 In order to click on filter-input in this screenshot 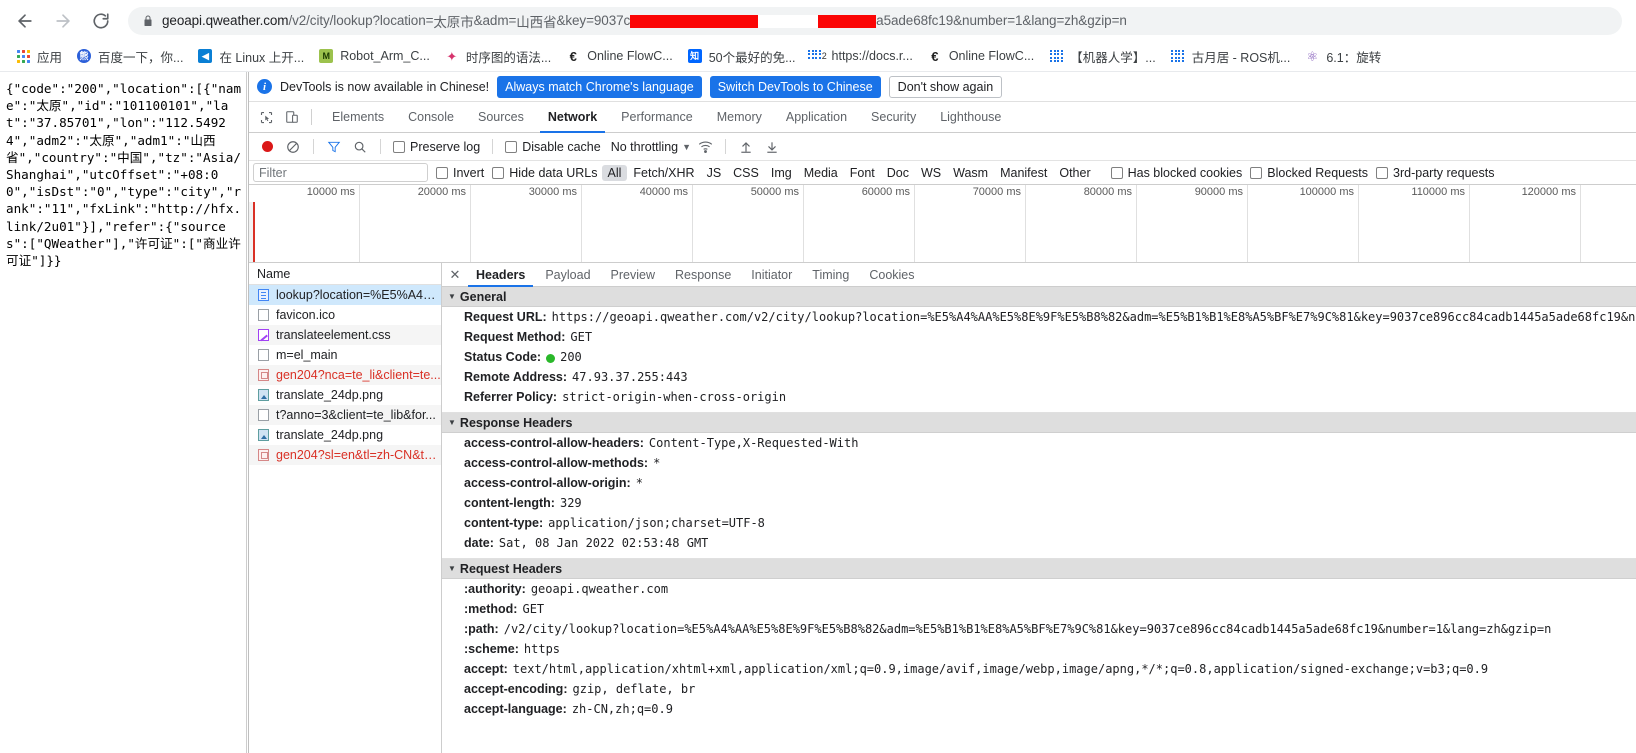, I will do `click(340, 172)`.